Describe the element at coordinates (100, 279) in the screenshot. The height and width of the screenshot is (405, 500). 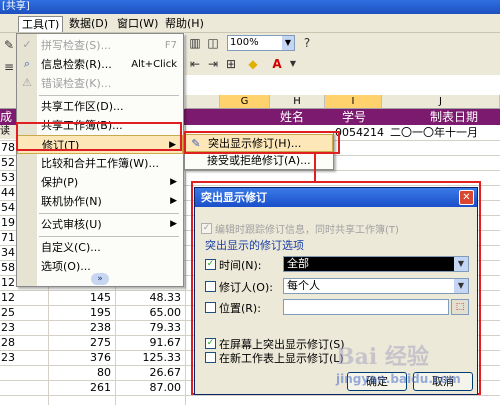
I see `expand-menu-icon: »` at that location.